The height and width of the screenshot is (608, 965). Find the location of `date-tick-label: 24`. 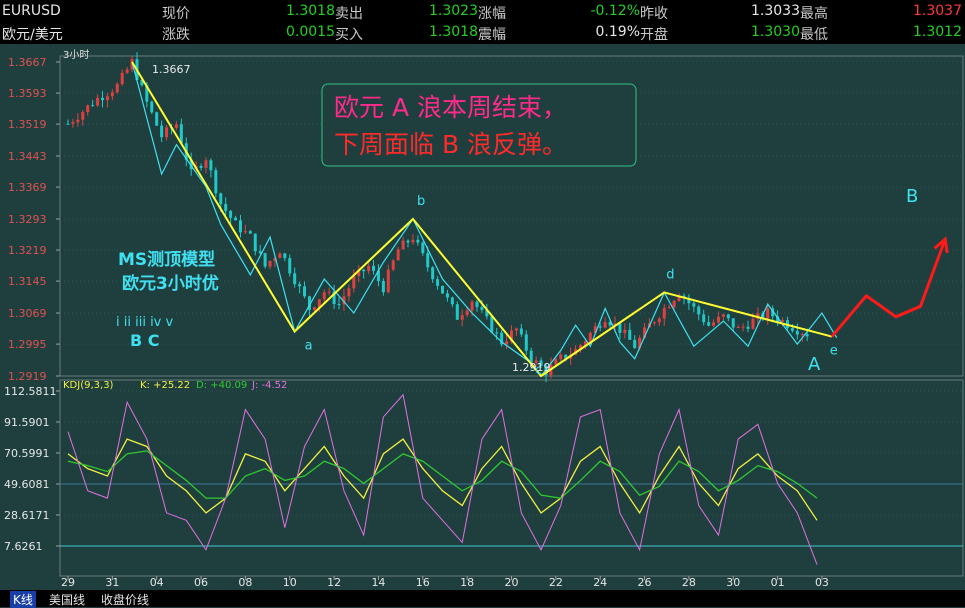

date-tick-label: 24 is located at coordinates (600, 582).